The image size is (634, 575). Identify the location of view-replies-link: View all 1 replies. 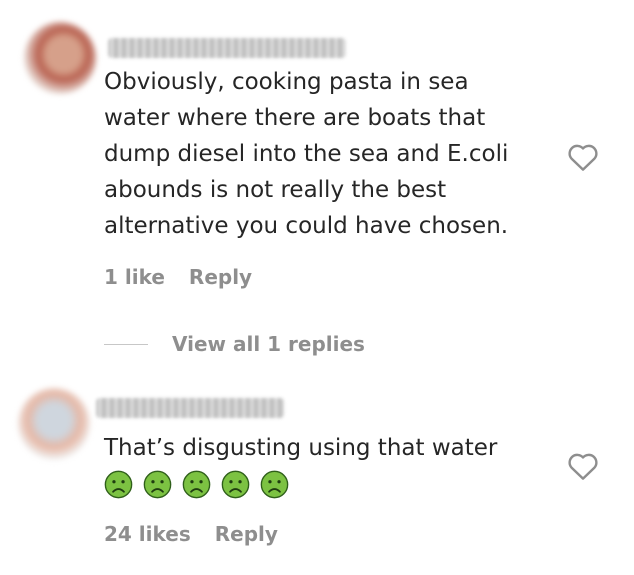
(234, 344).